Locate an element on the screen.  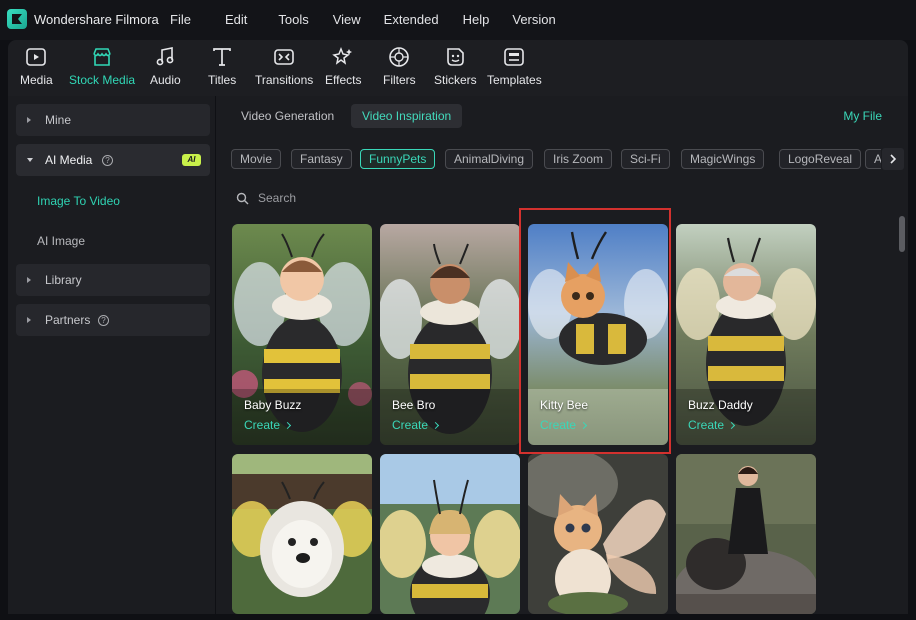
sidebar-item-mine: Mine is located at coordinates (113, 120).